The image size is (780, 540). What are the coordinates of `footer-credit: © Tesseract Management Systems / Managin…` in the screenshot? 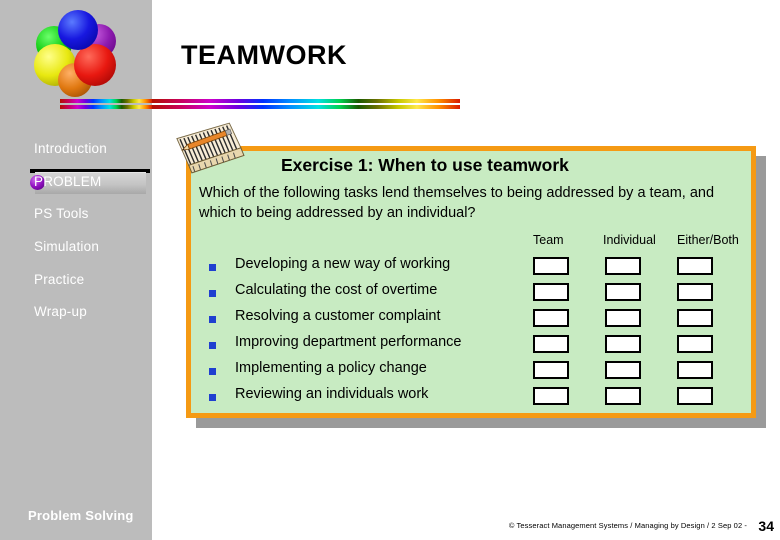 It's located at (627, 525).